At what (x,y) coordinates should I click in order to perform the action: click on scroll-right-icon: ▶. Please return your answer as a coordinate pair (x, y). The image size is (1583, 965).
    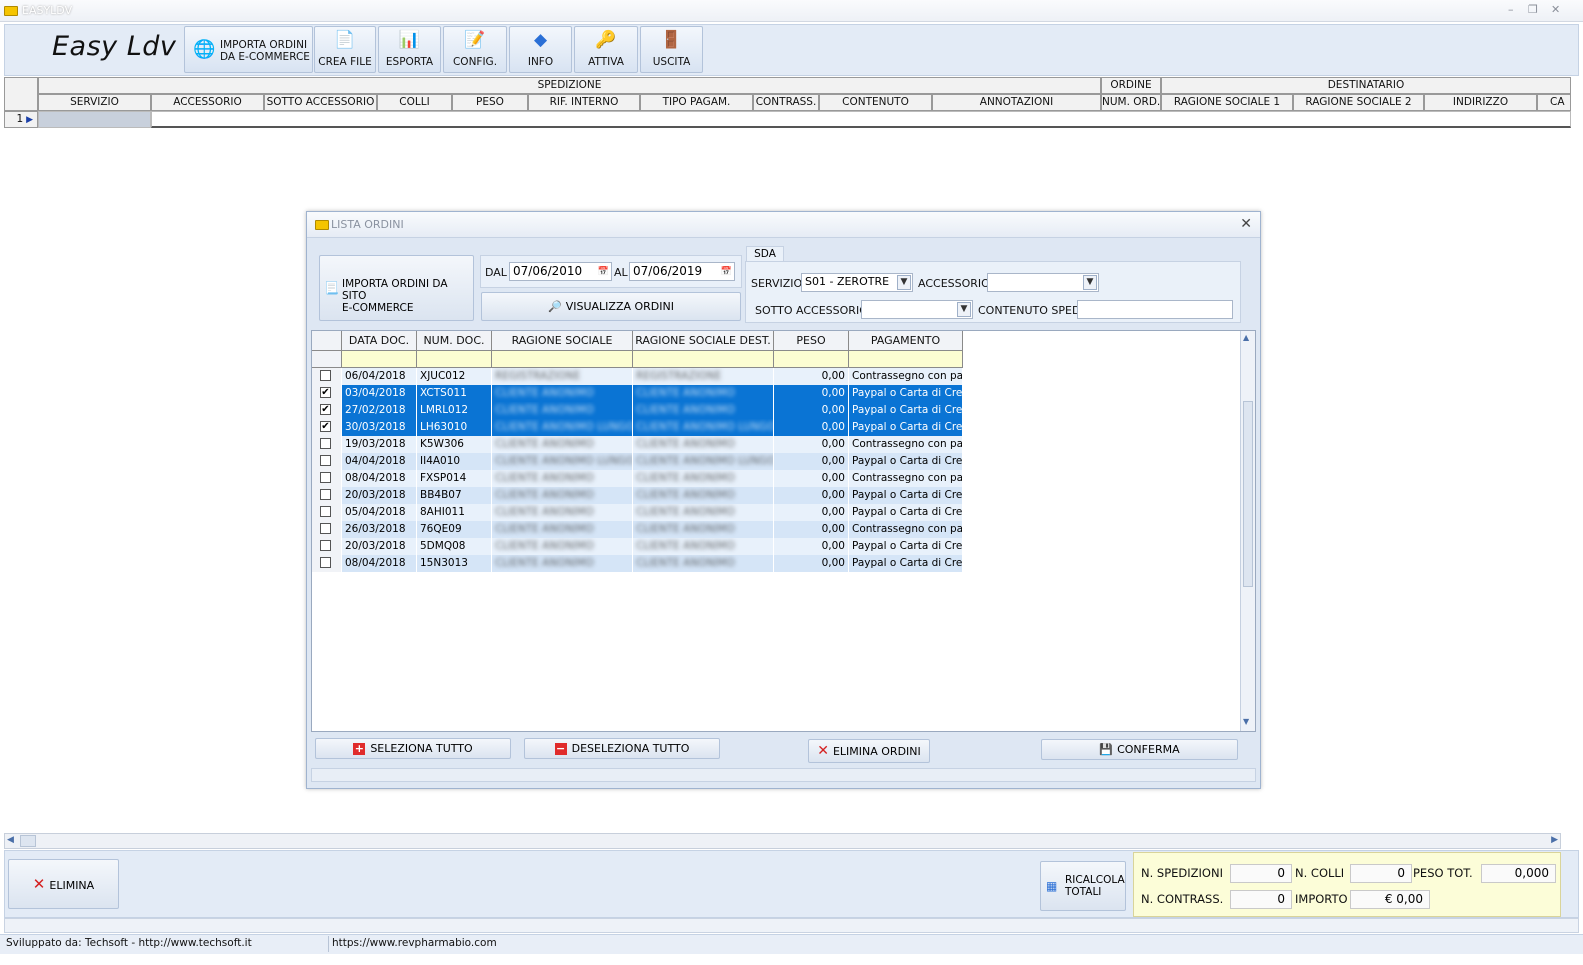
    Looking at the image, I should click on (1554, 840).